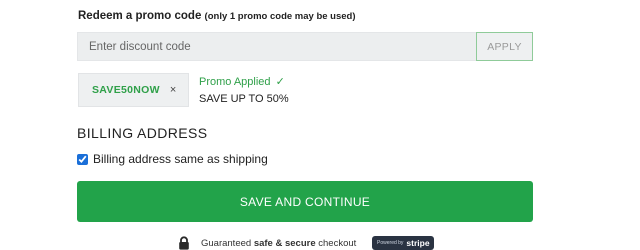  Describe the element at coordinates (418, 243) in the screenshot. I see `stripe-logo: stripe` at that location.